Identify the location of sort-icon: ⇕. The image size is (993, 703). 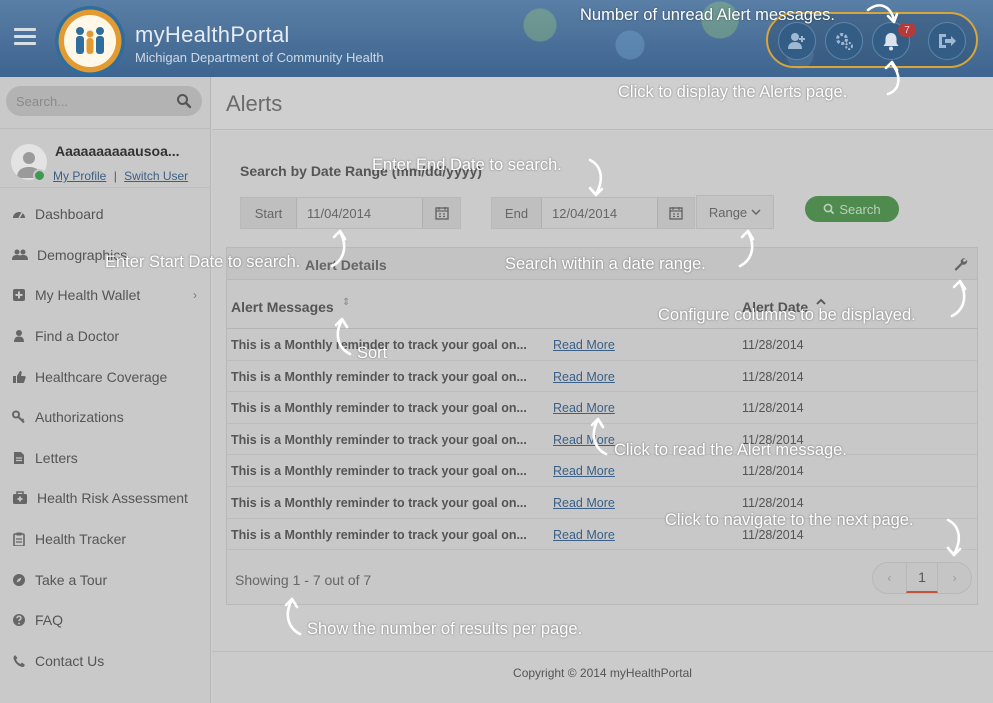
(346, 302).